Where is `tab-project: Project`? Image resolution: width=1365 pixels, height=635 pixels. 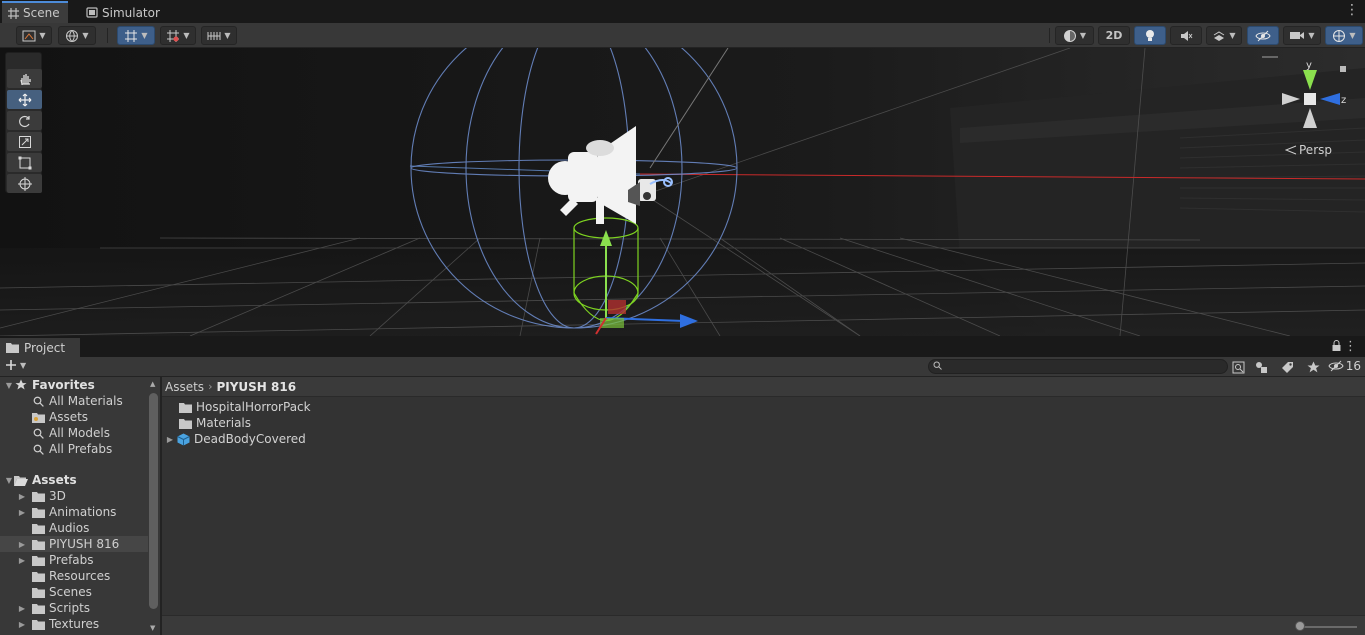 tab-project: Project is located at coordinates (40, 347).